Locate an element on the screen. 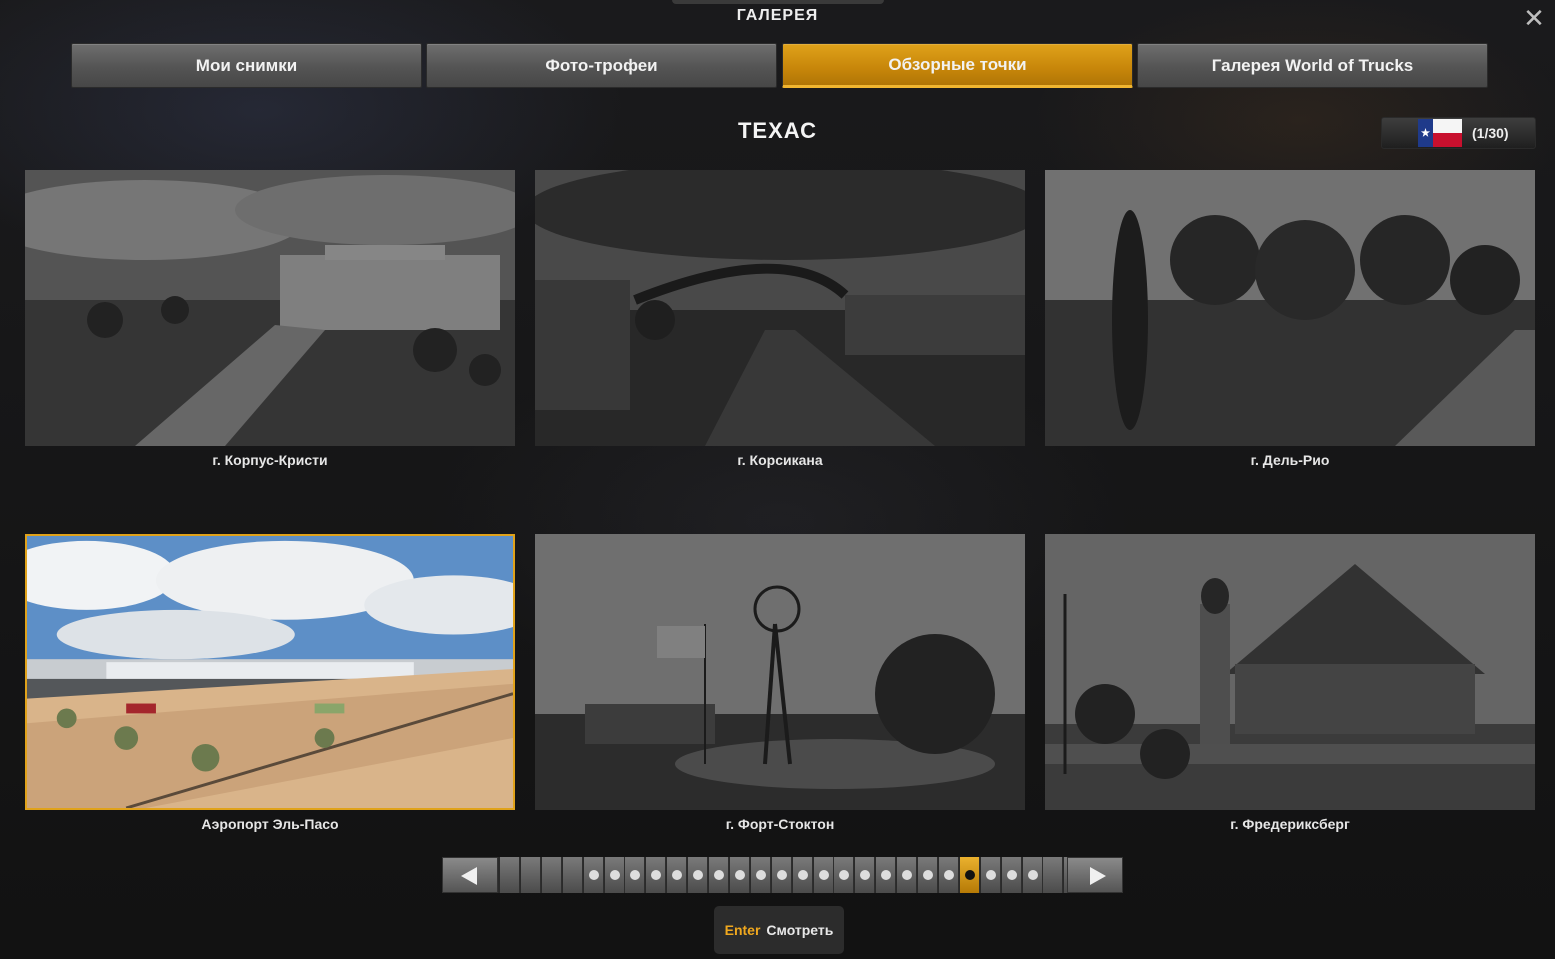 The width and height of the screenshot is (1555, 959). arrow-left-icon is located at coordinates (469, 876).